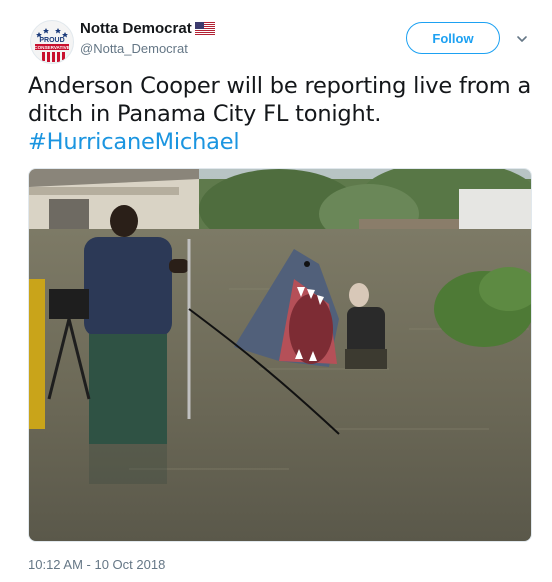  I want to click on author-name-row: Notta Democrat, so click(147, 28).